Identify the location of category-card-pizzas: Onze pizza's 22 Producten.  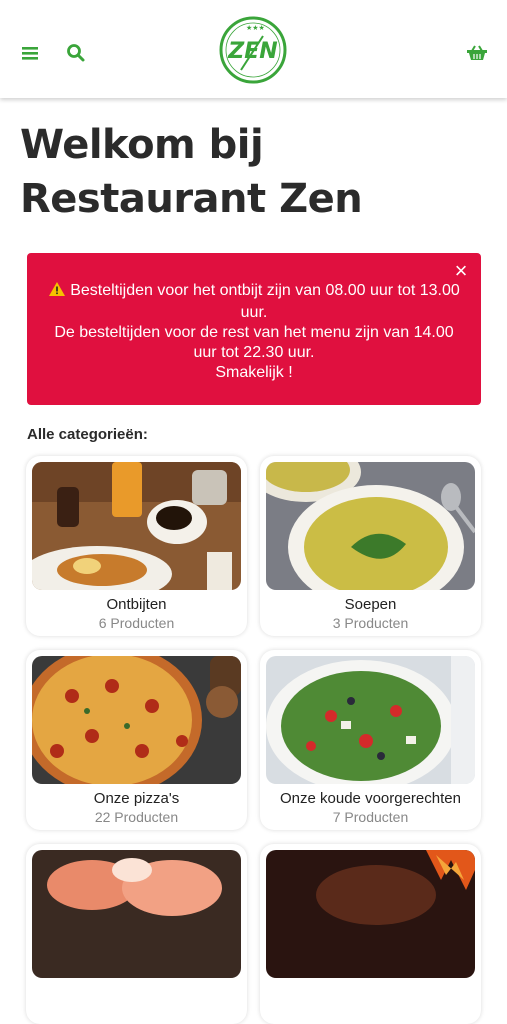
(136, 740).